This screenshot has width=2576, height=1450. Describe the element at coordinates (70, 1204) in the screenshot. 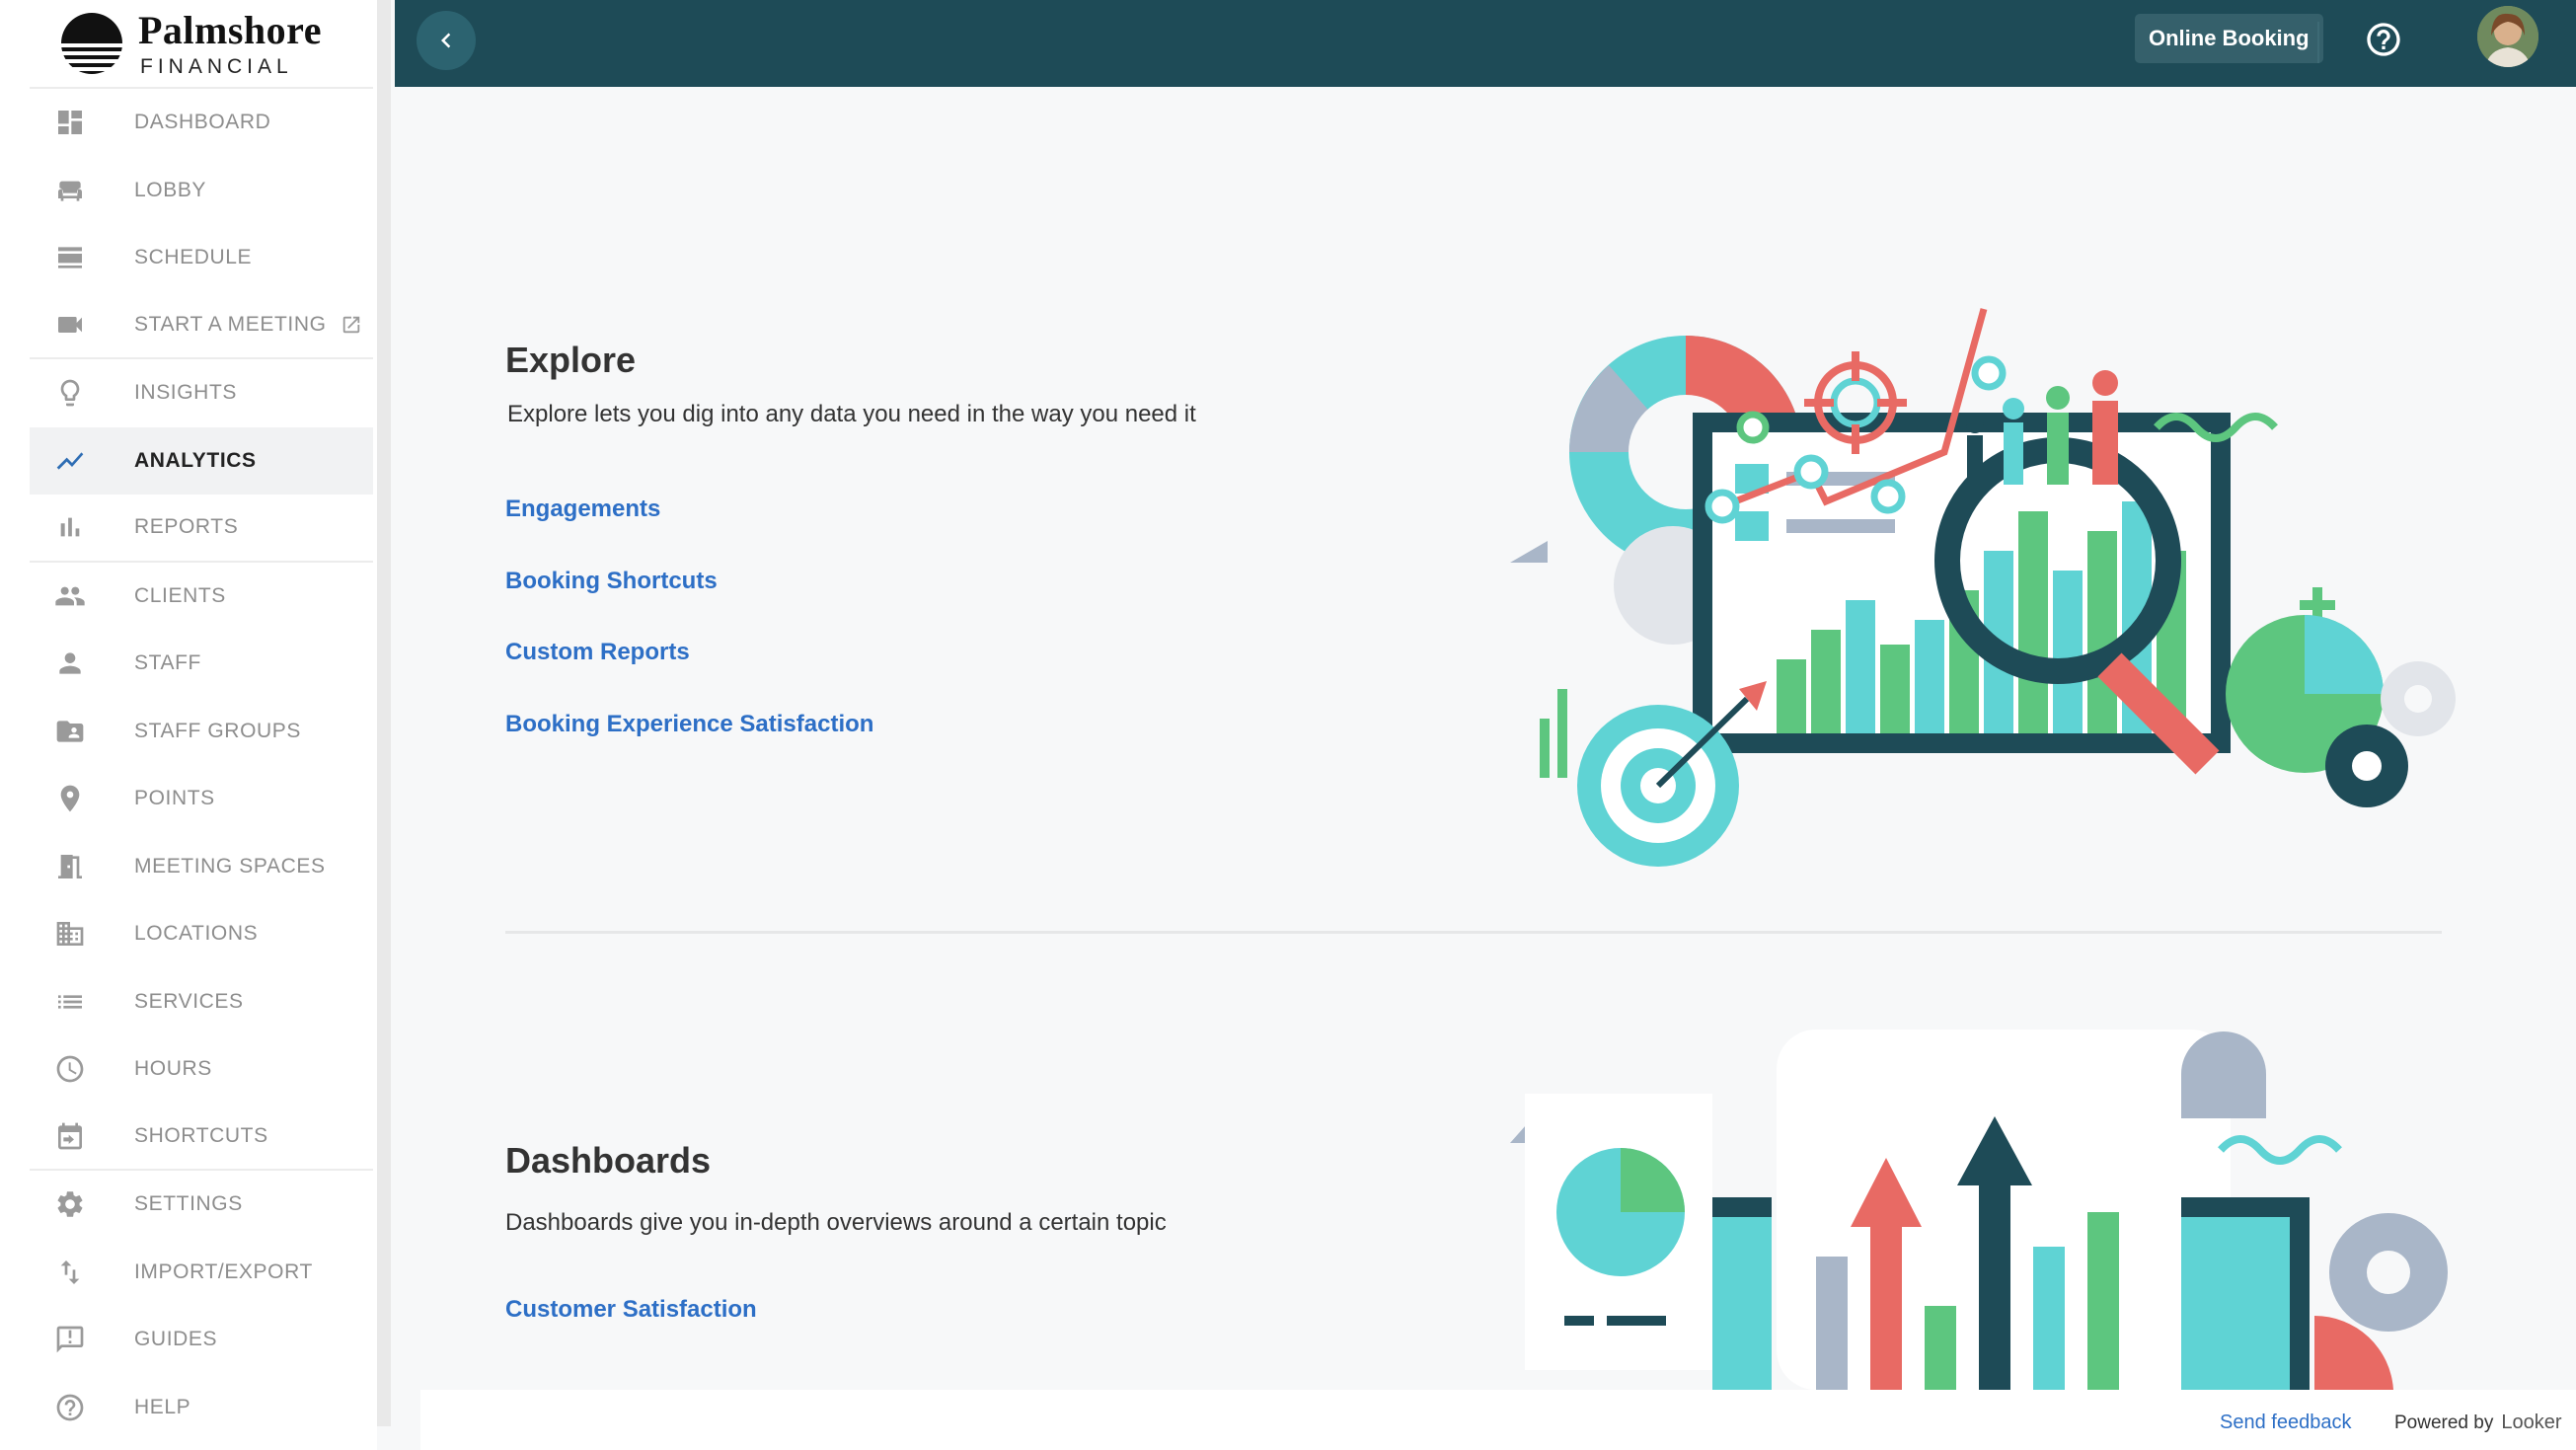

I see `gear-icon` at that location.